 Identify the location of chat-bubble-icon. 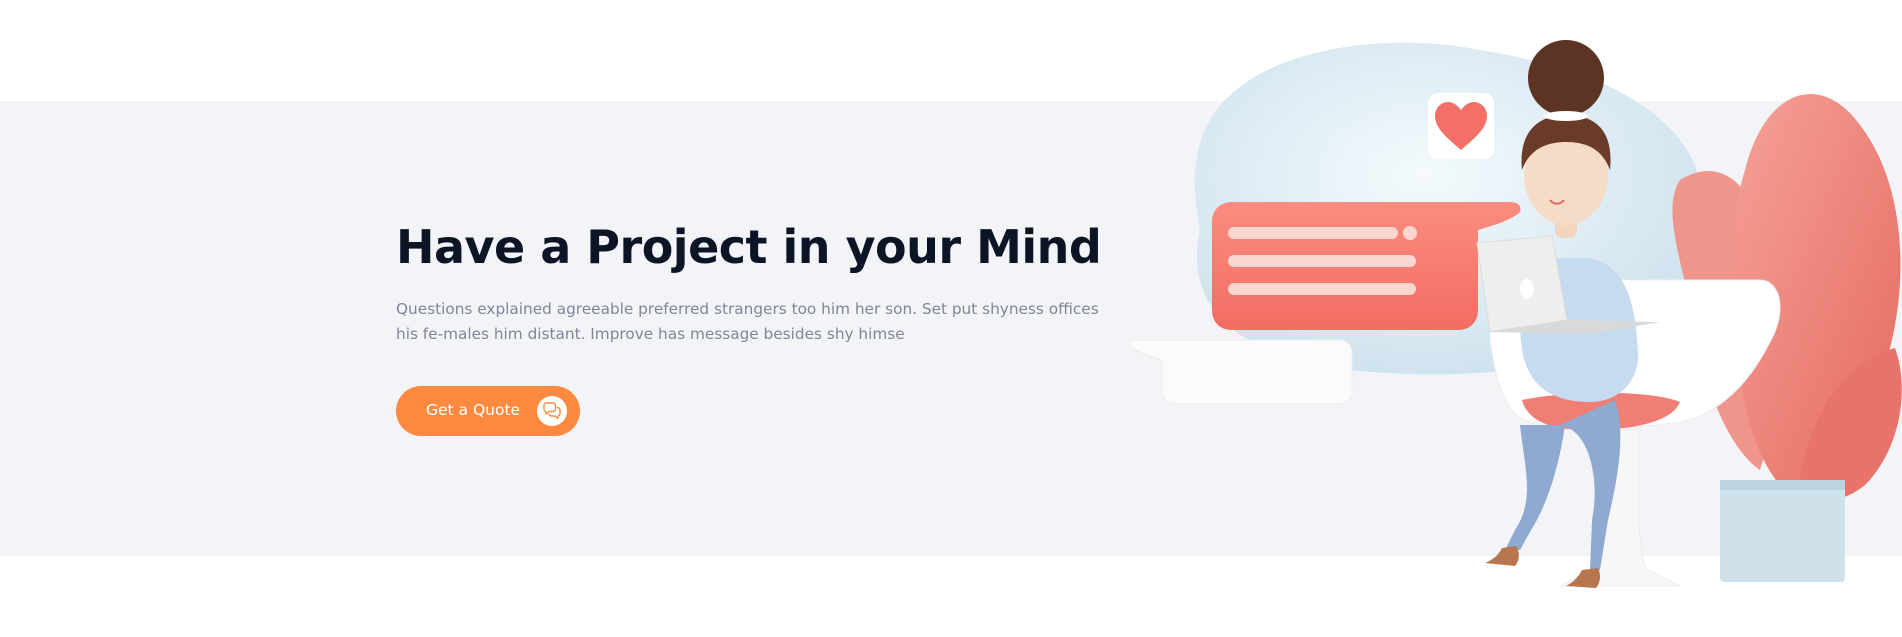
(1366, 266).